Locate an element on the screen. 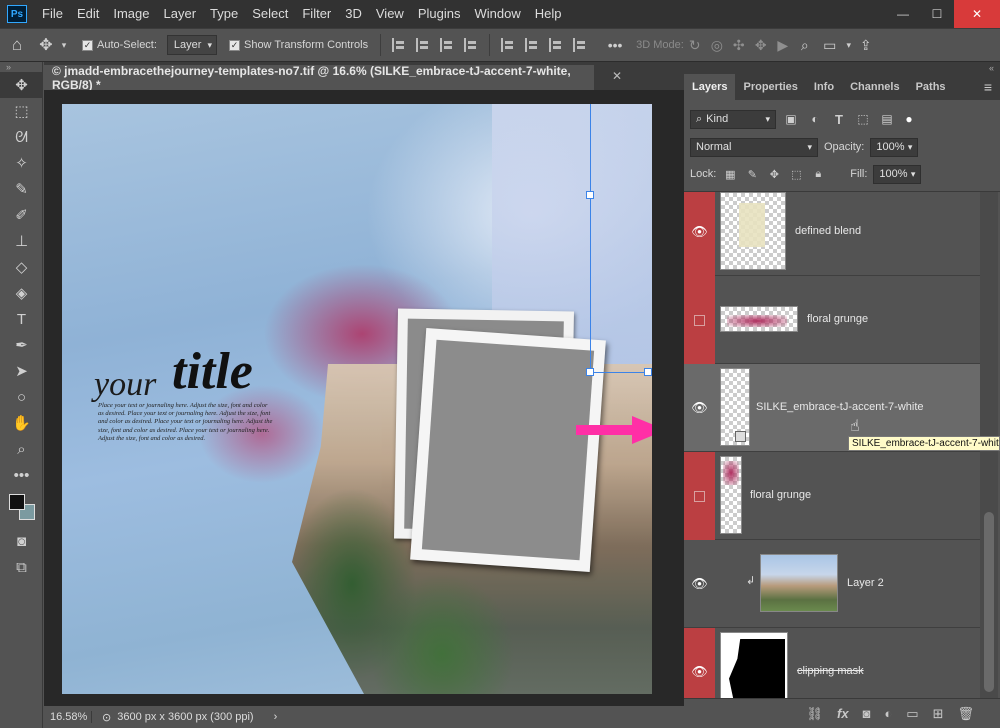  distribute-bottom-icon is located at coordinates (556, 45).